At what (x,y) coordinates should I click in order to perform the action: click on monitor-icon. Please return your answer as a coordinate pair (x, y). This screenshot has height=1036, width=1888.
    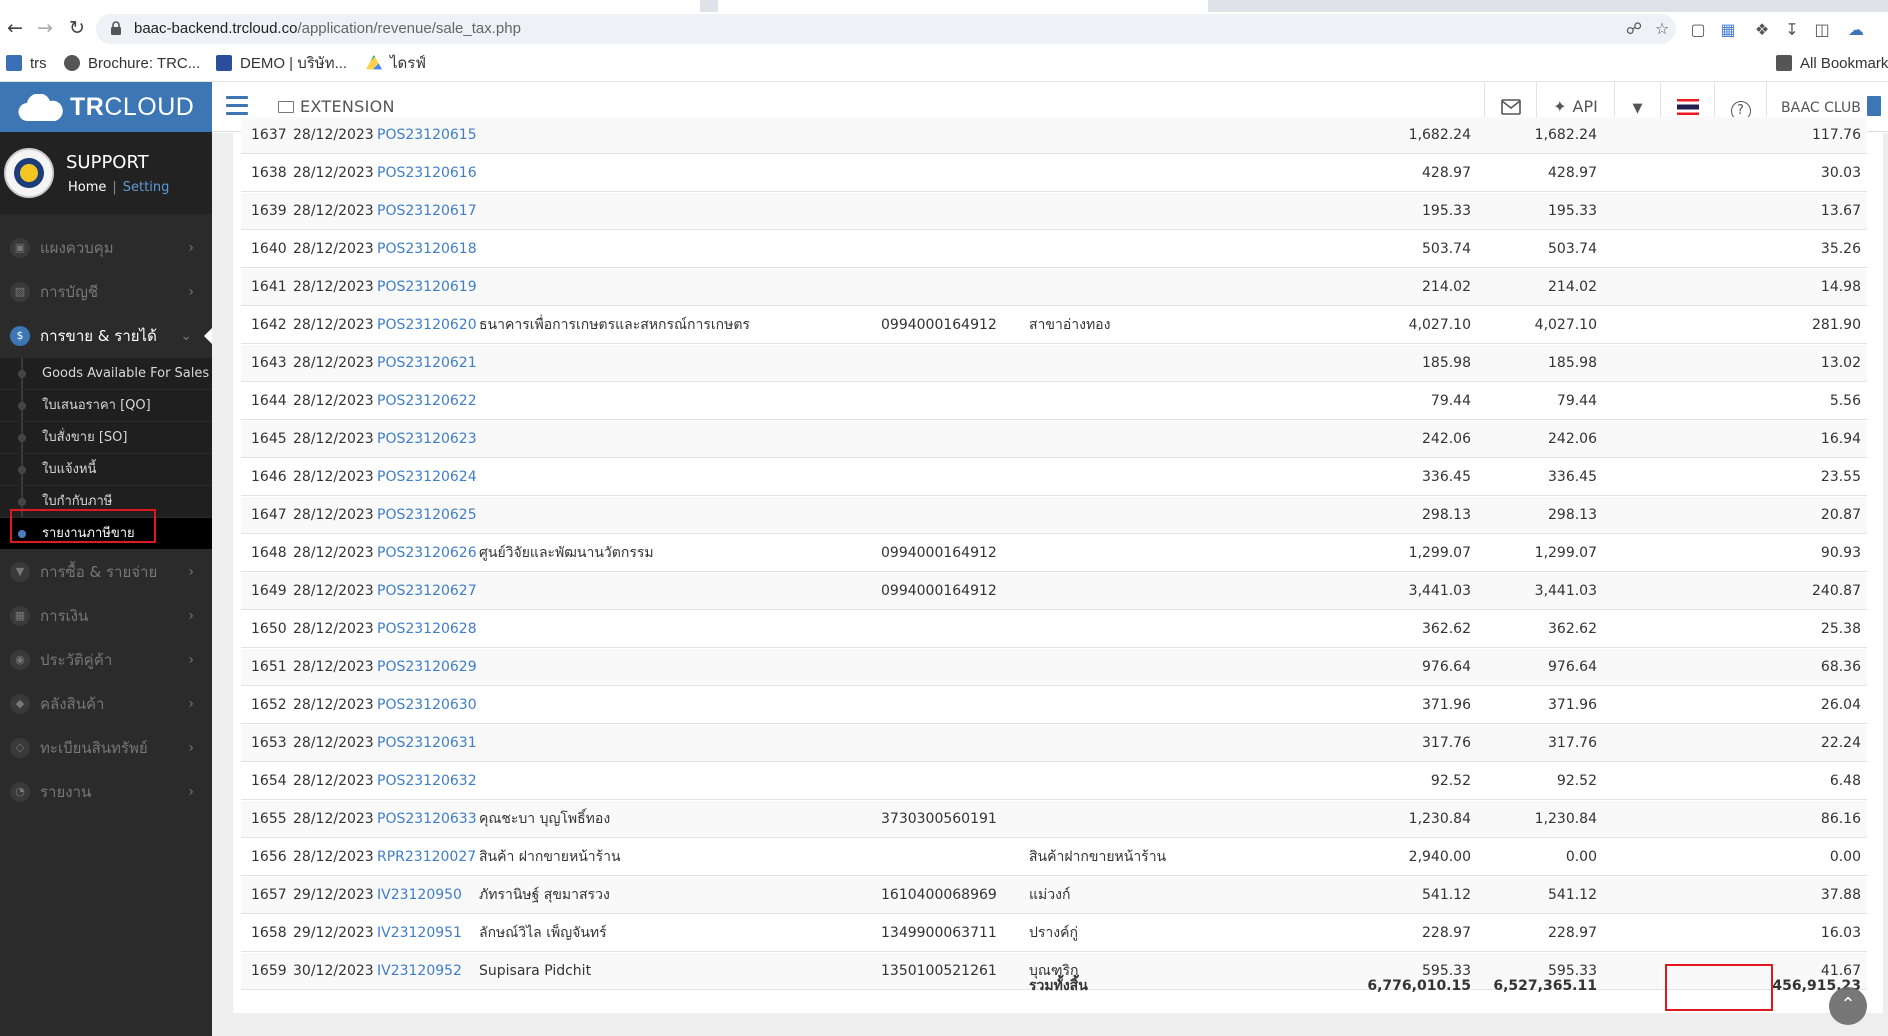
    Looking at the image, I should click on (286, 107).